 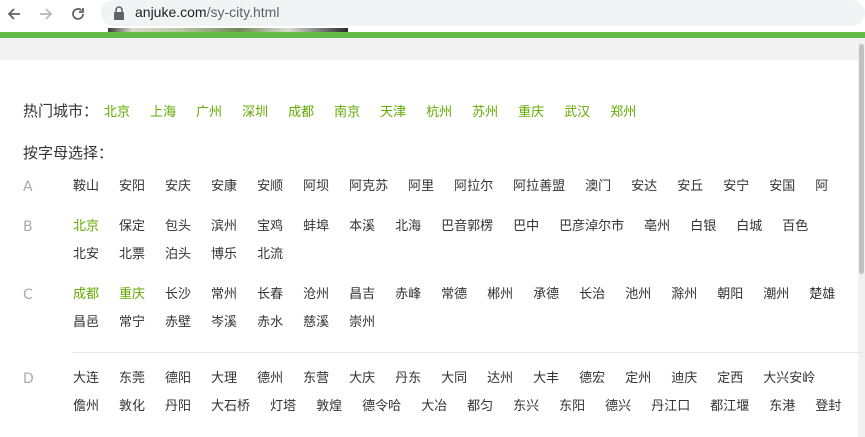 What do you see at coordinates (86, 294) in the screenshot?
I see `city-link: 成都` at bounding box center [86, 294].